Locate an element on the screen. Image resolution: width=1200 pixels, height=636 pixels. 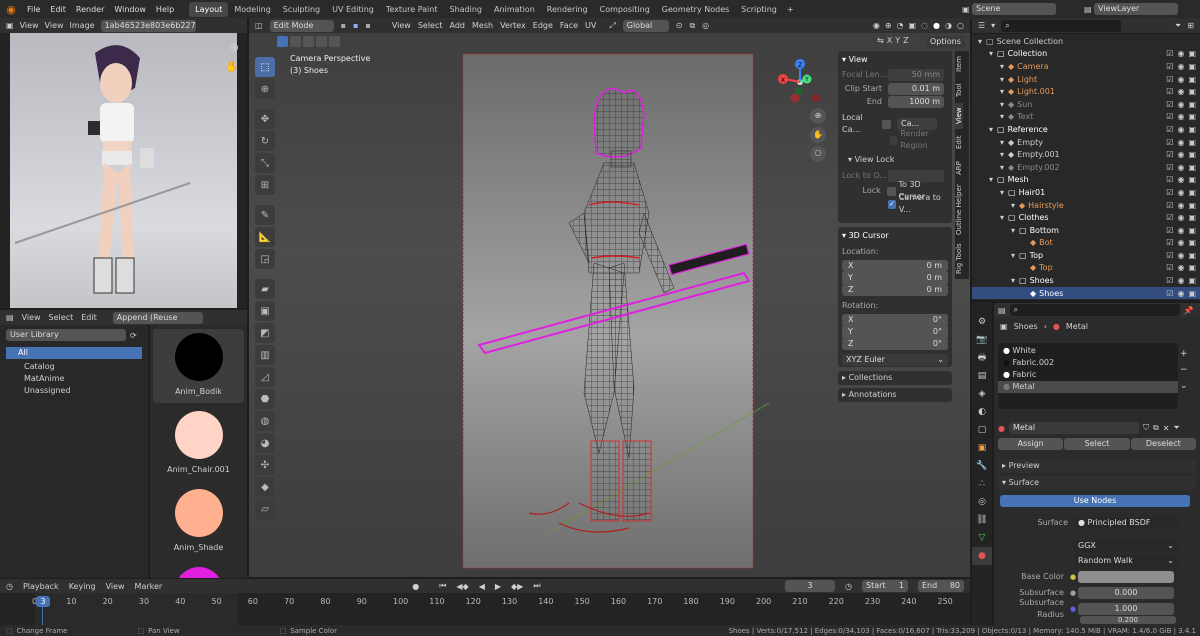
focal-field: 50 mm is located at coordinates (916, 75).